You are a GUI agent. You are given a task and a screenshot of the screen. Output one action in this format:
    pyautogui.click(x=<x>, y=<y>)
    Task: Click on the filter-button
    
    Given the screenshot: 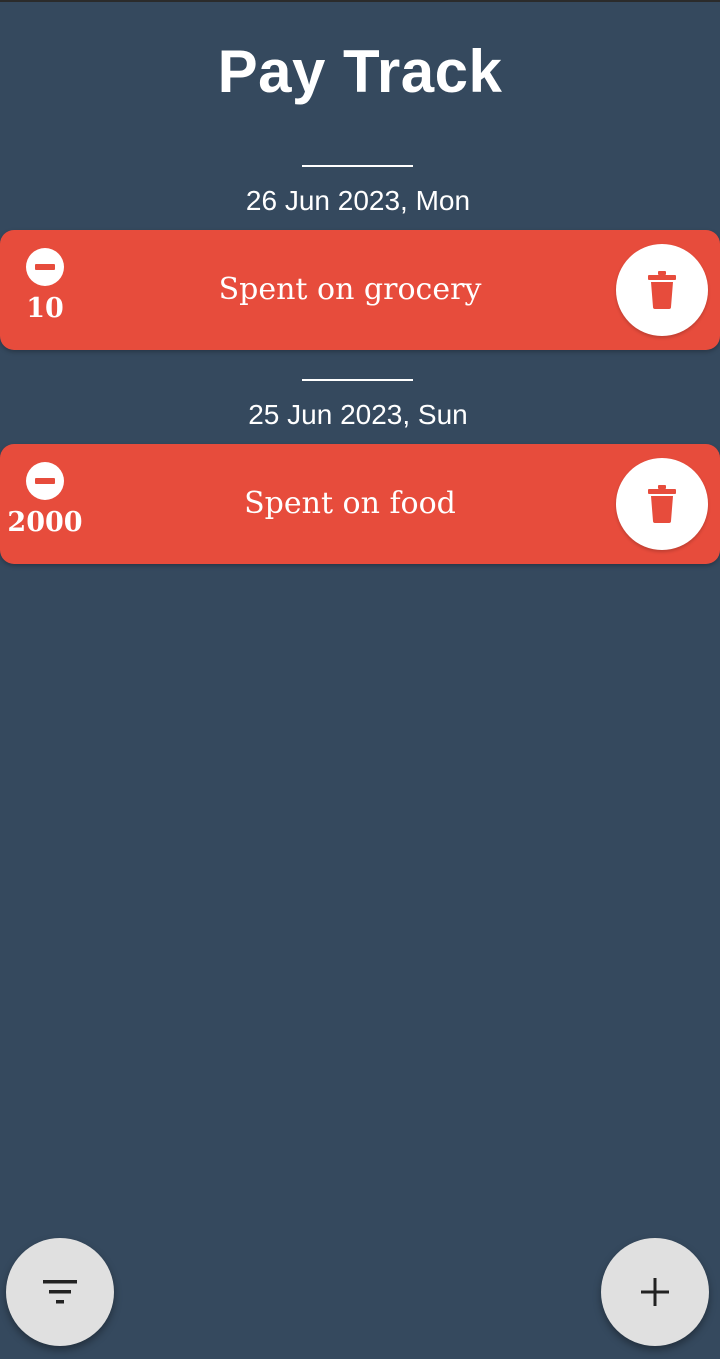 What is the action you would take?
    pyautogui.click(x=60, y=1292)
    